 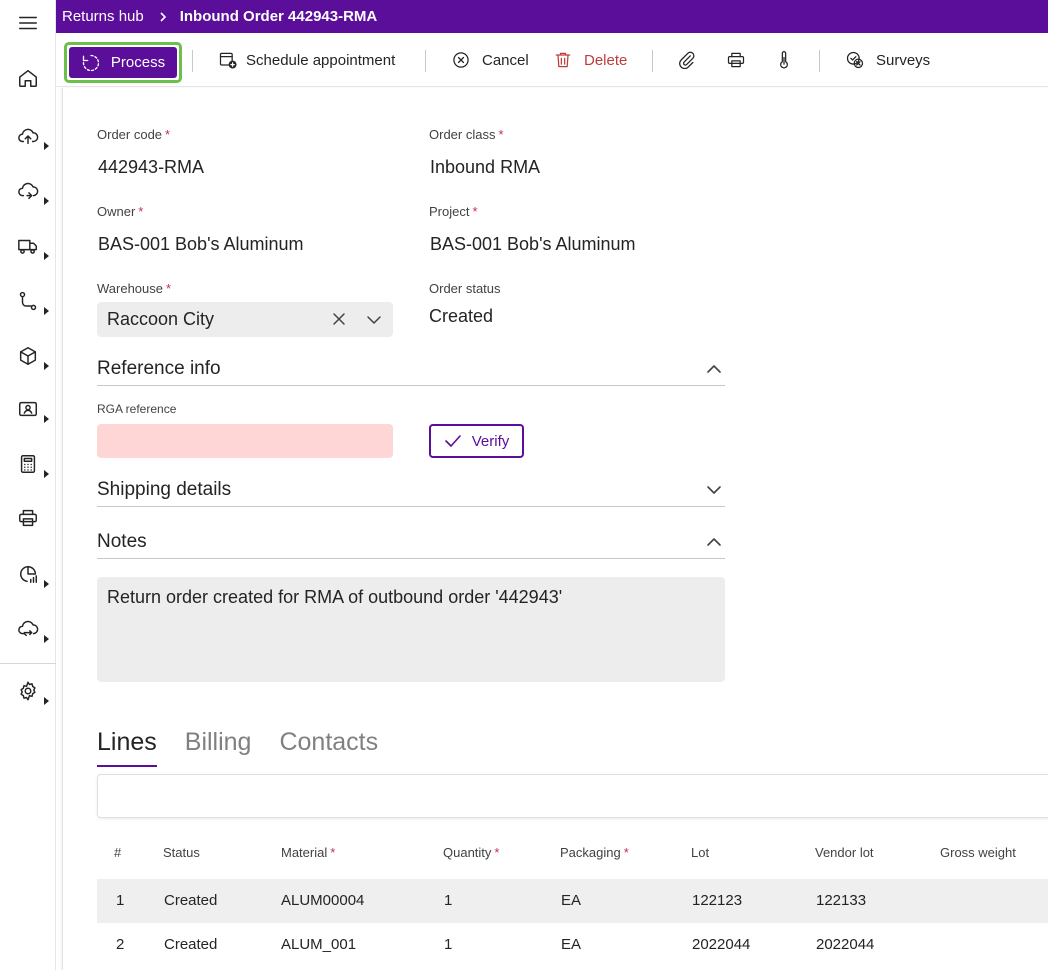 I want to click on hamburger-menu-button, so click(x=28, y=23).